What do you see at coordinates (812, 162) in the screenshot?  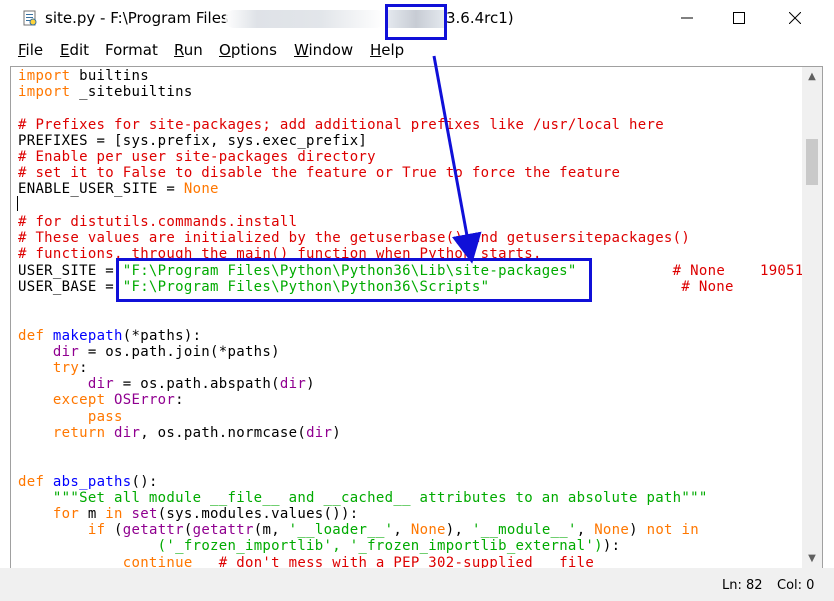 I see `scroll-thumb` at bounding box center [812, 162].